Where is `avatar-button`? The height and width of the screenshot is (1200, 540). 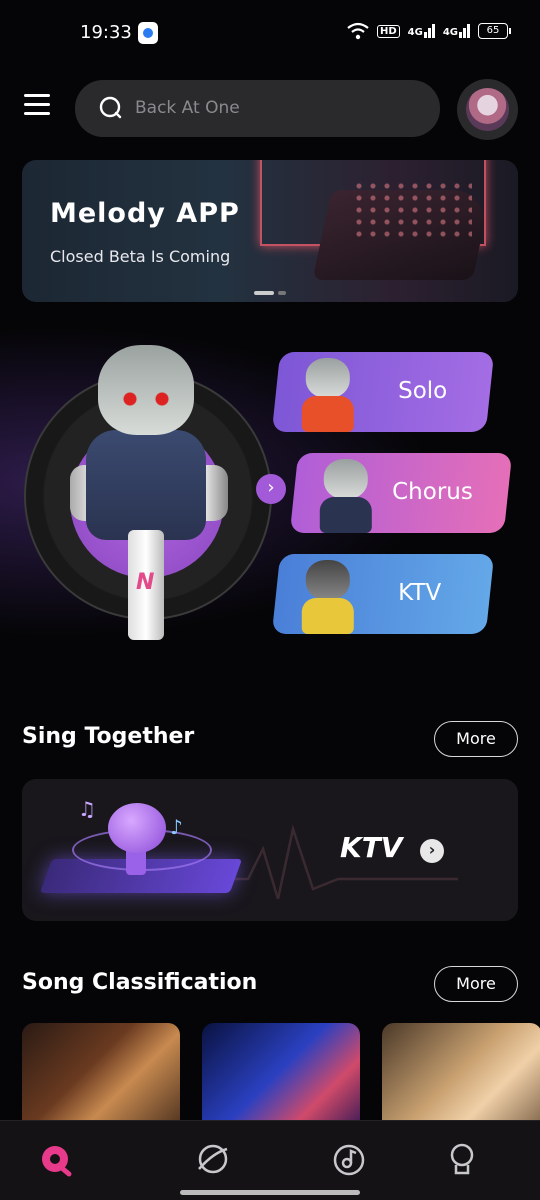
avatar-button is located at coordinates (487, 109).